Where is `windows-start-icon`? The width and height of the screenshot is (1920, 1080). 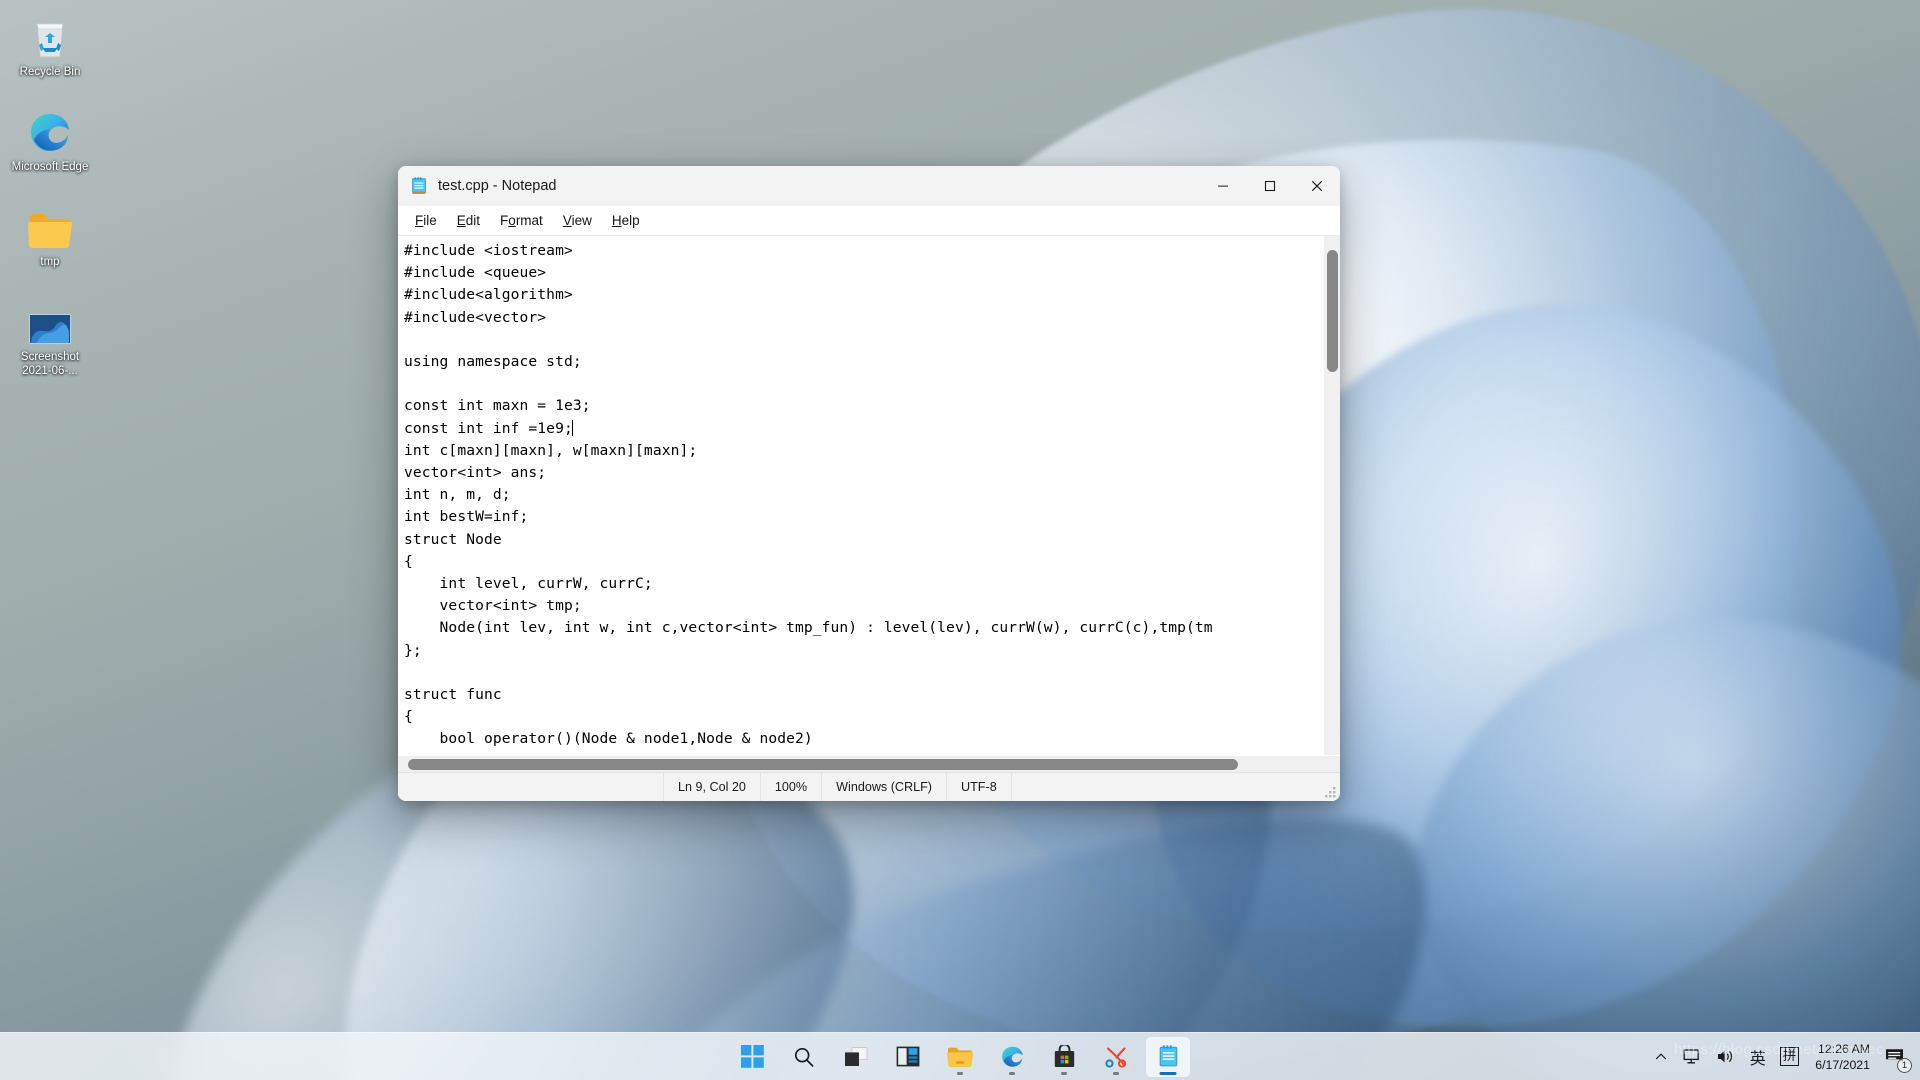 windows-start-icon is located at coordinates (752, 1056).